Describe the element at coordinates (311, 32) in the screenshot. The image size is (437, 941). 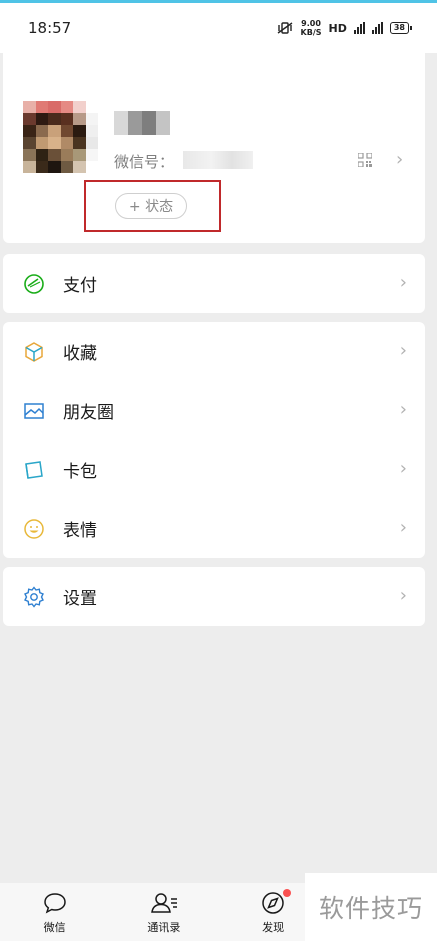
I see `net-speed-unit: KB/S` at that location.